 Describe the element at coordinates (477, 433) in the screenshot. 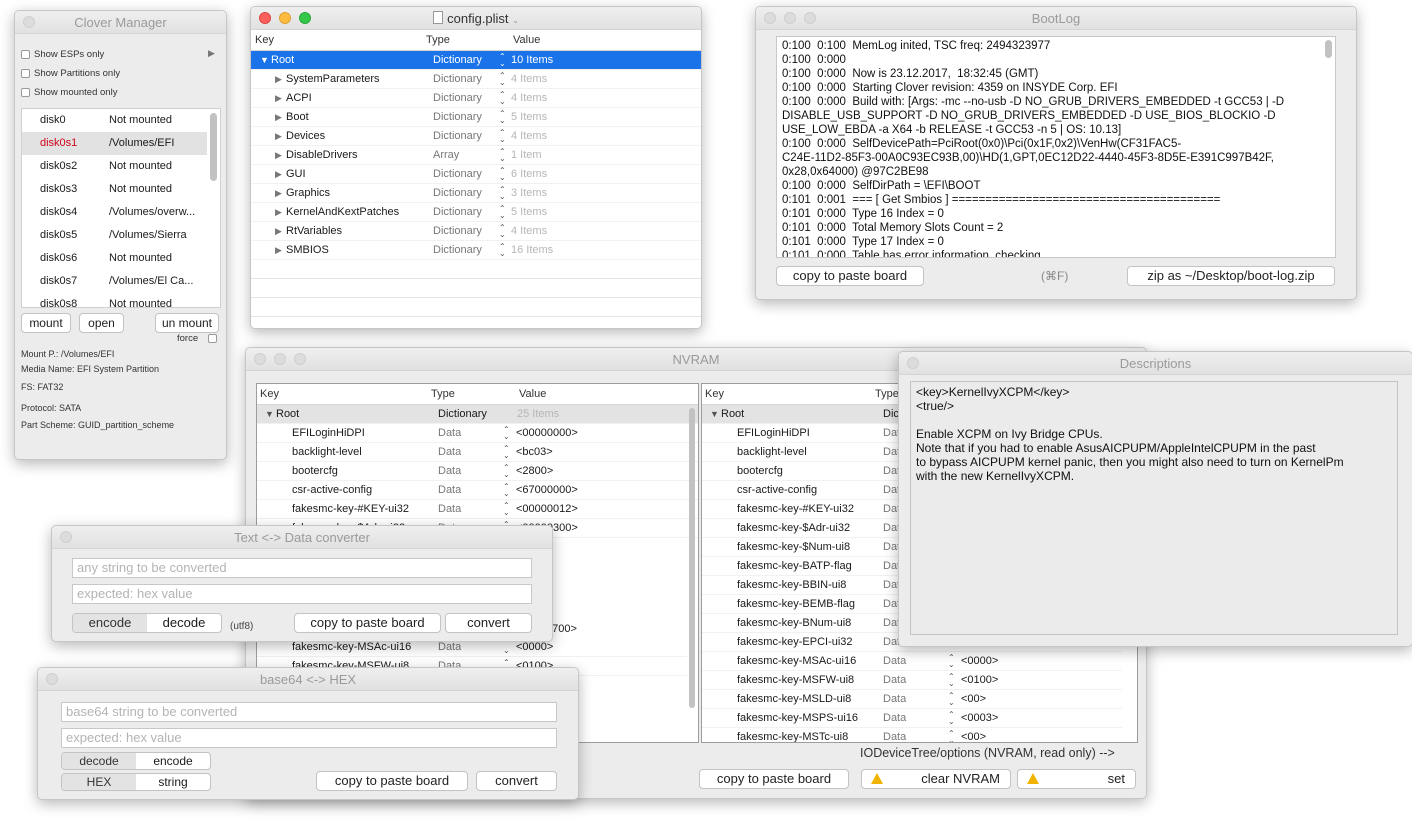

I see `nvram-row: EFILoginHiDPI Data ⌃ ⌄ <00000000>` at that location.